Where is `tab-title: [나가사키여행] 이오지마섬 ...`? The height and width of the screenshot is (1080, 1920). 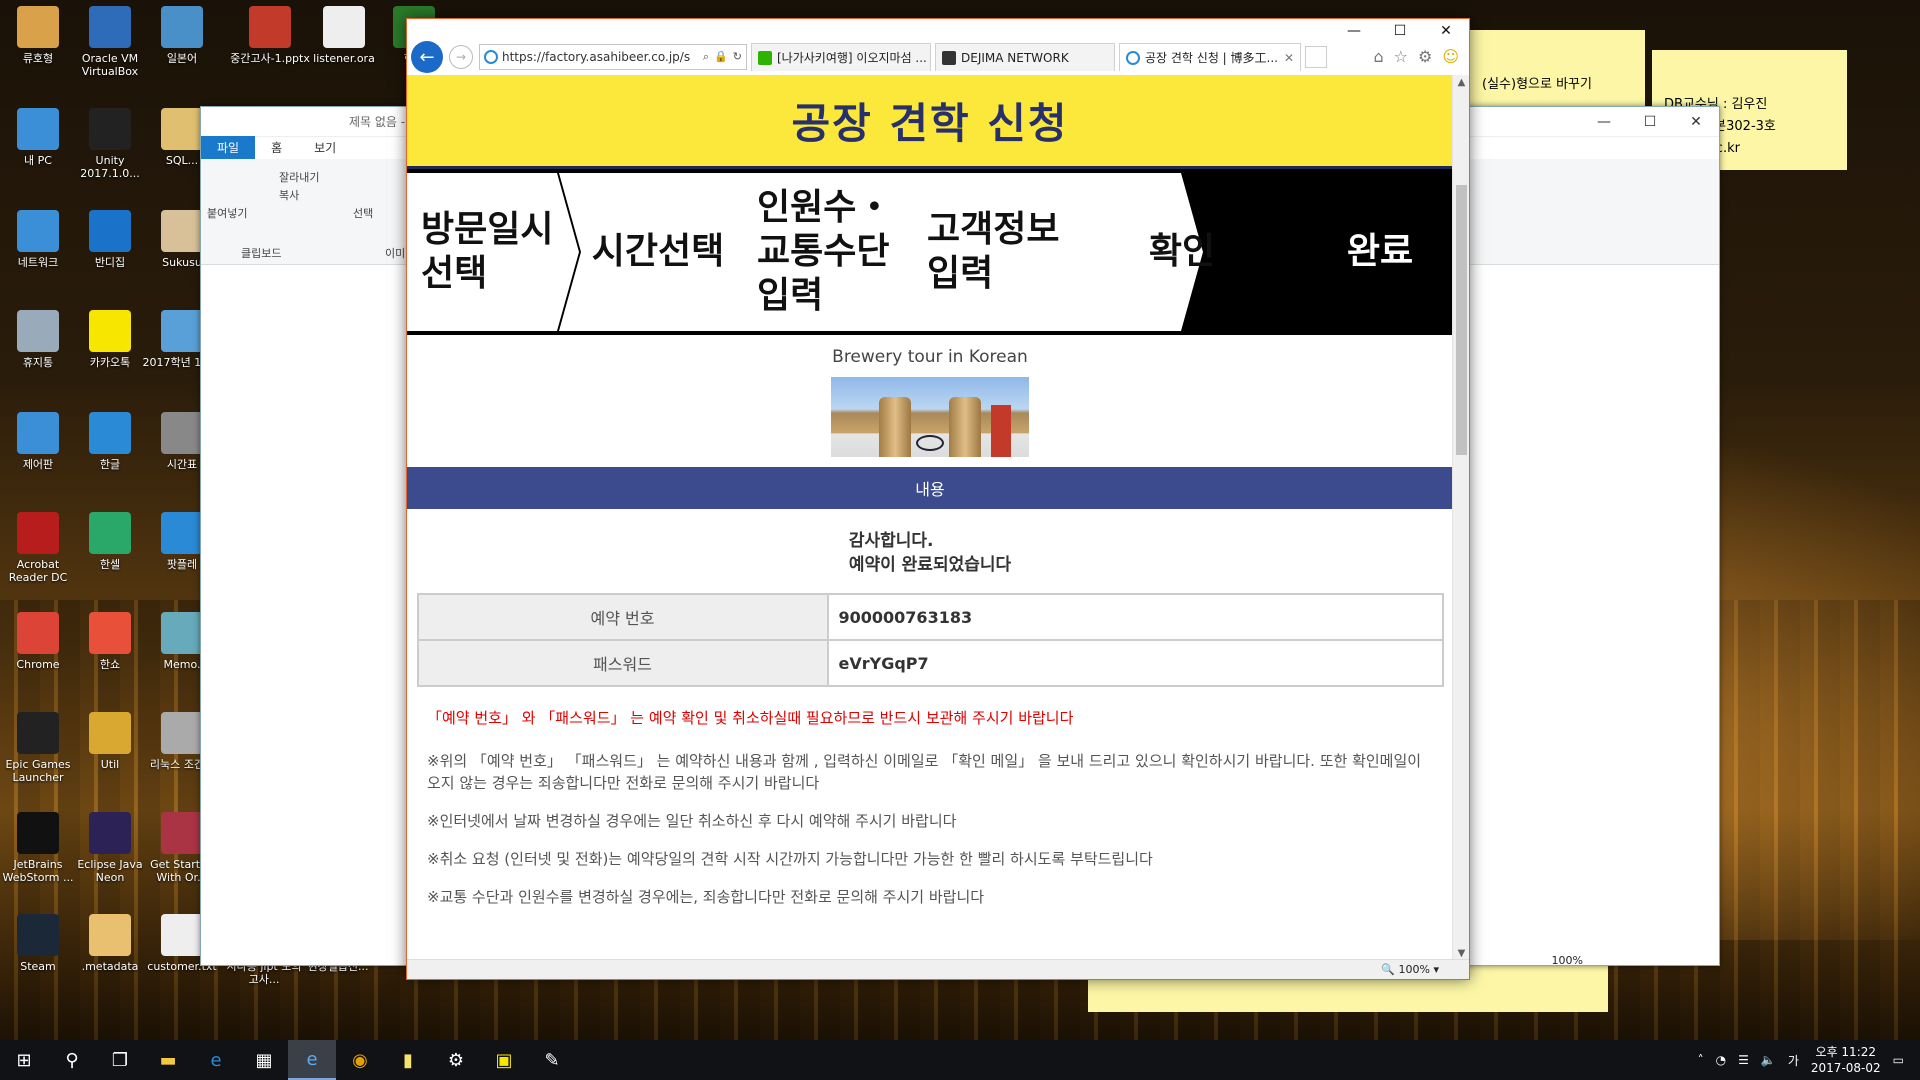 tab-title: [나가사키여행] 이오지마섬 ... is located at coordinates (852, 58).